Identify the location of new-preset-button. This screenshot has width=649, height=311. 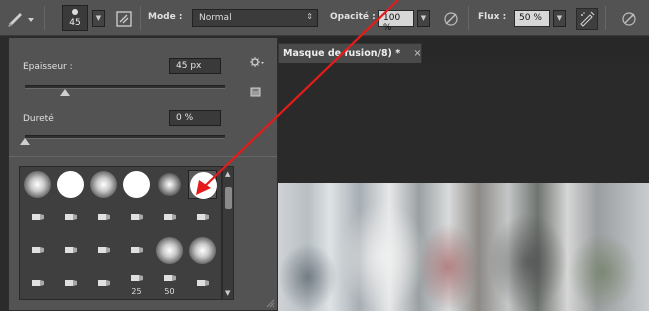
(256, 92).